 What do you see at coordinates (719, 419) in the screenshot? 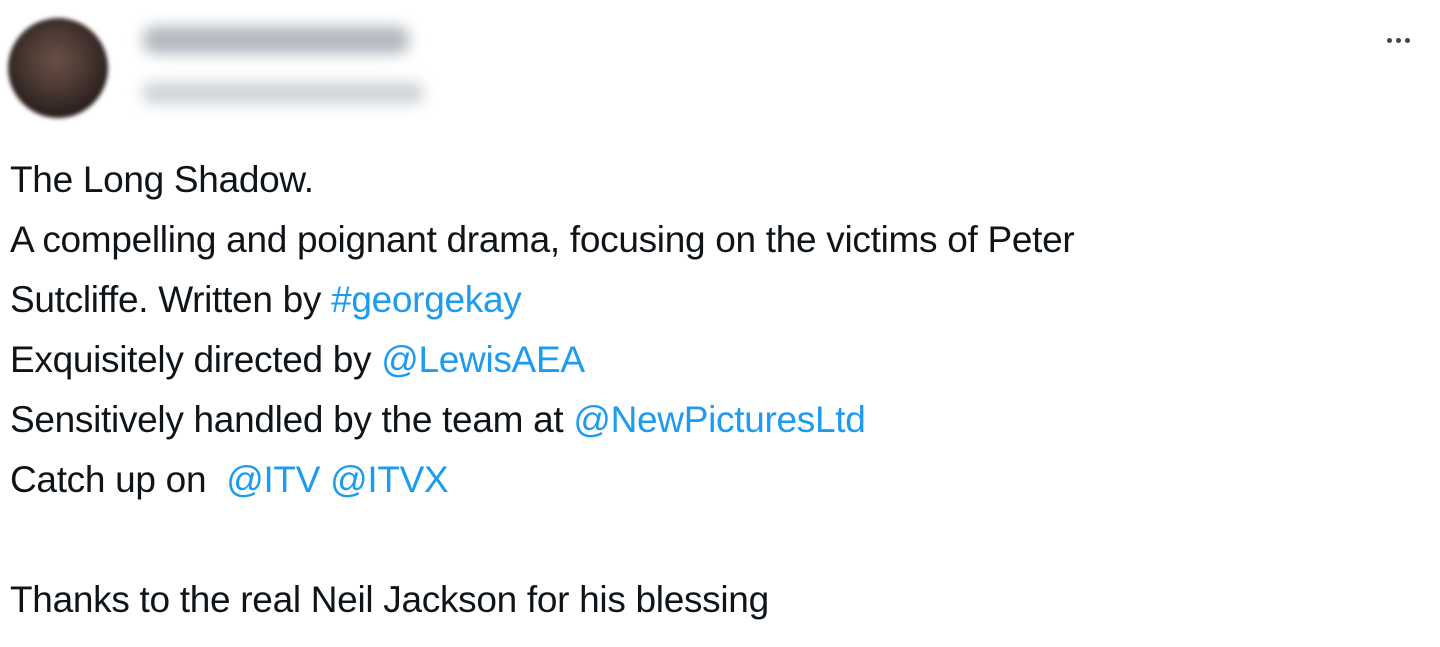
I see `mention-link-newpictures: @NewPicturesLtd` at bounding box center [719, 419].